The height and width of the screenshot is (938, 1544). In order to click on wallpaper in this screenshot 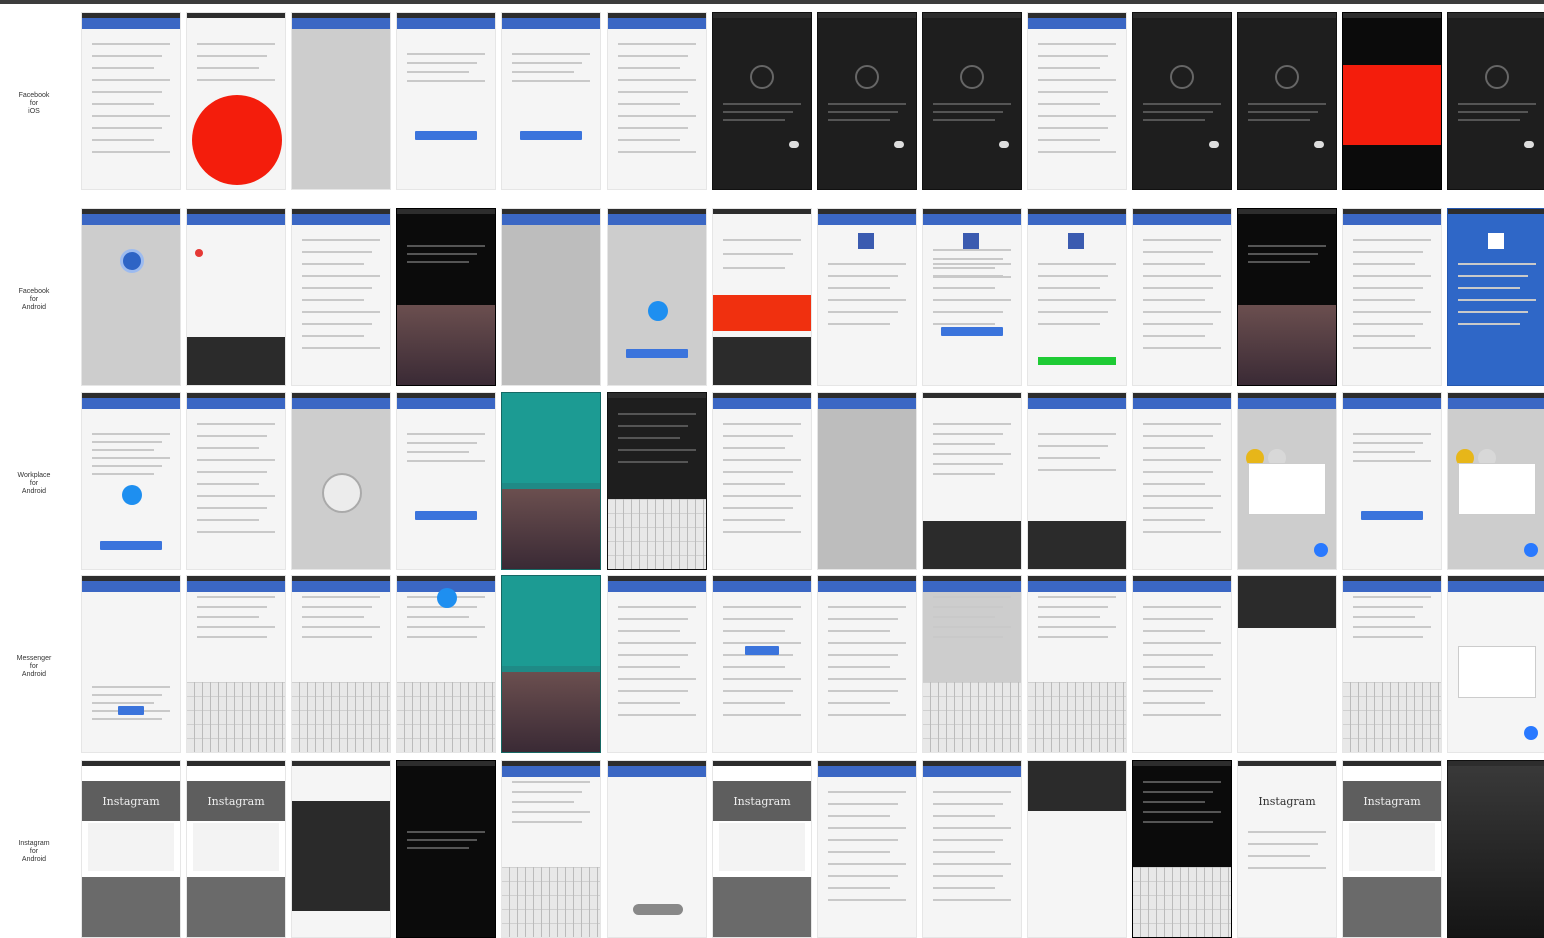, I will do `click(446, 345)`.